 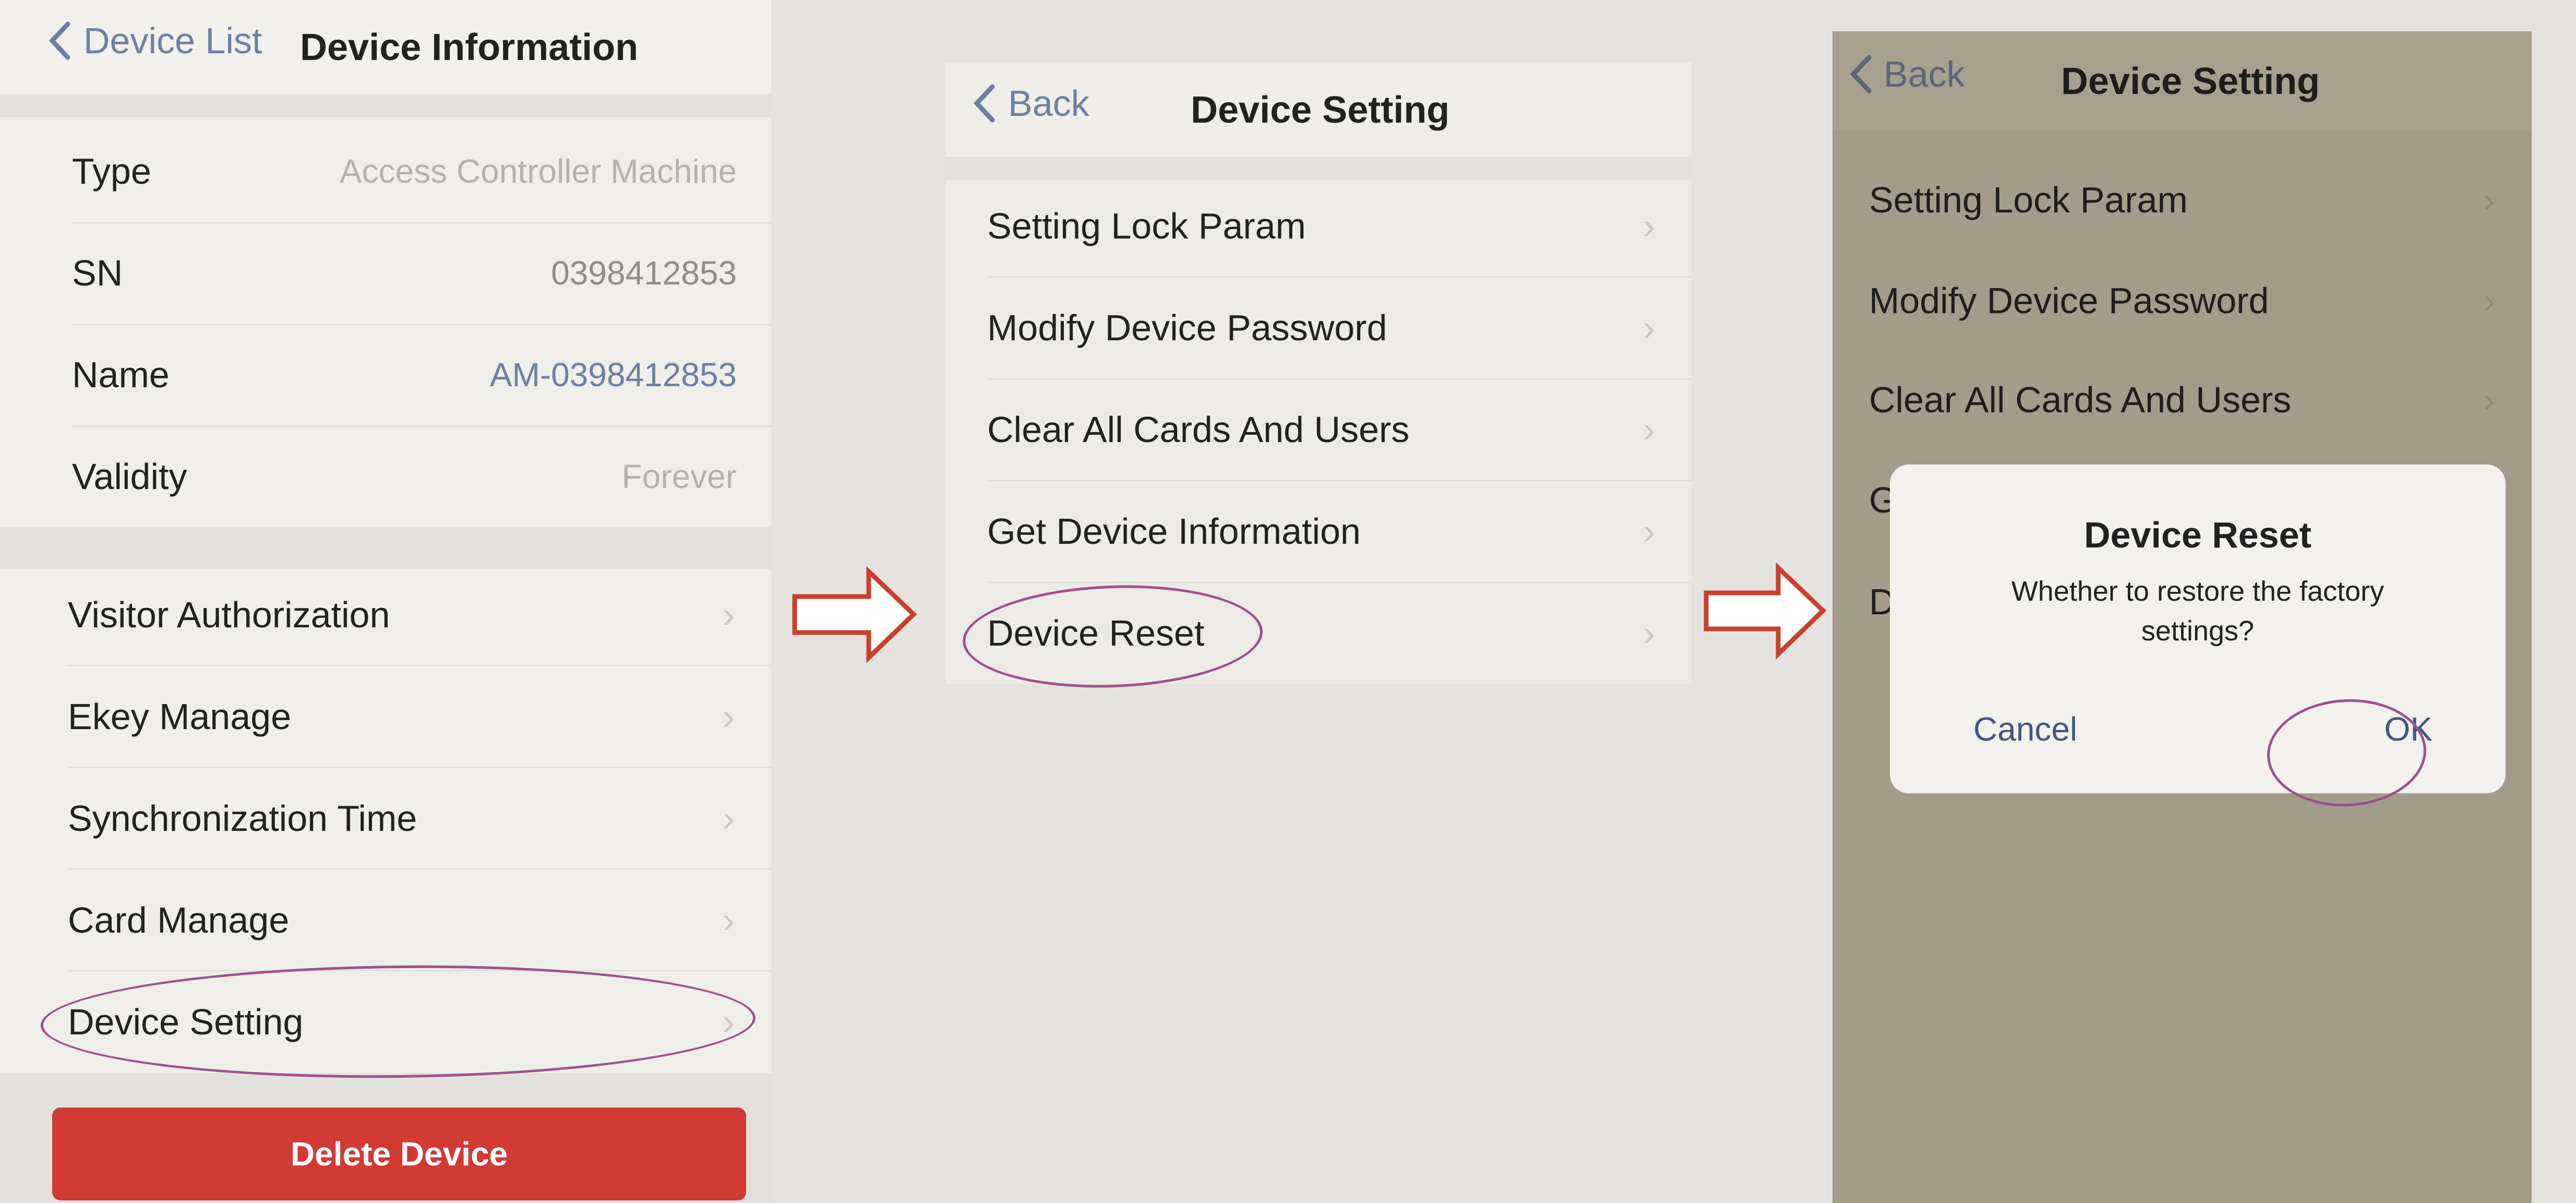 I want to click on menu-item-label: Synchronization Time, so click(x=243, y=819).